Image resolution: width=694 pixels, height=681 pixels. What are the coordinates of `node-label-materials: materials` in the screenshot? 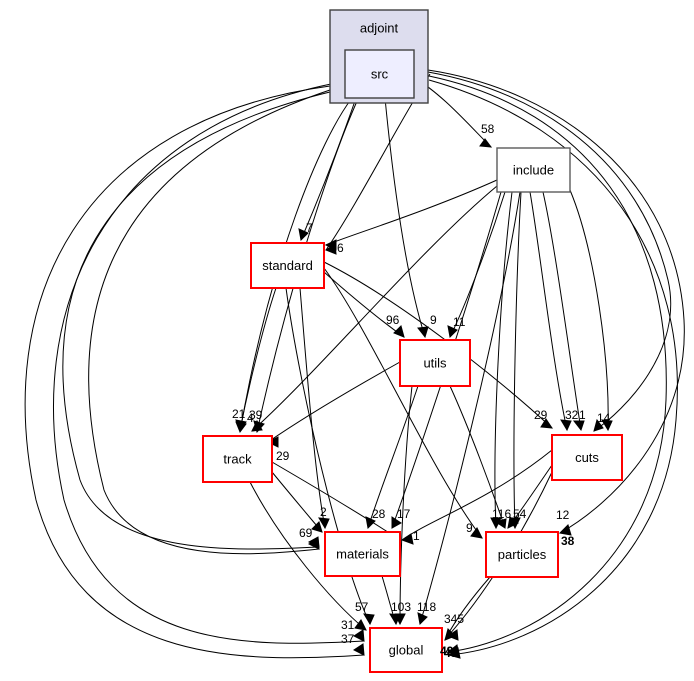 It's located at (362, 553).